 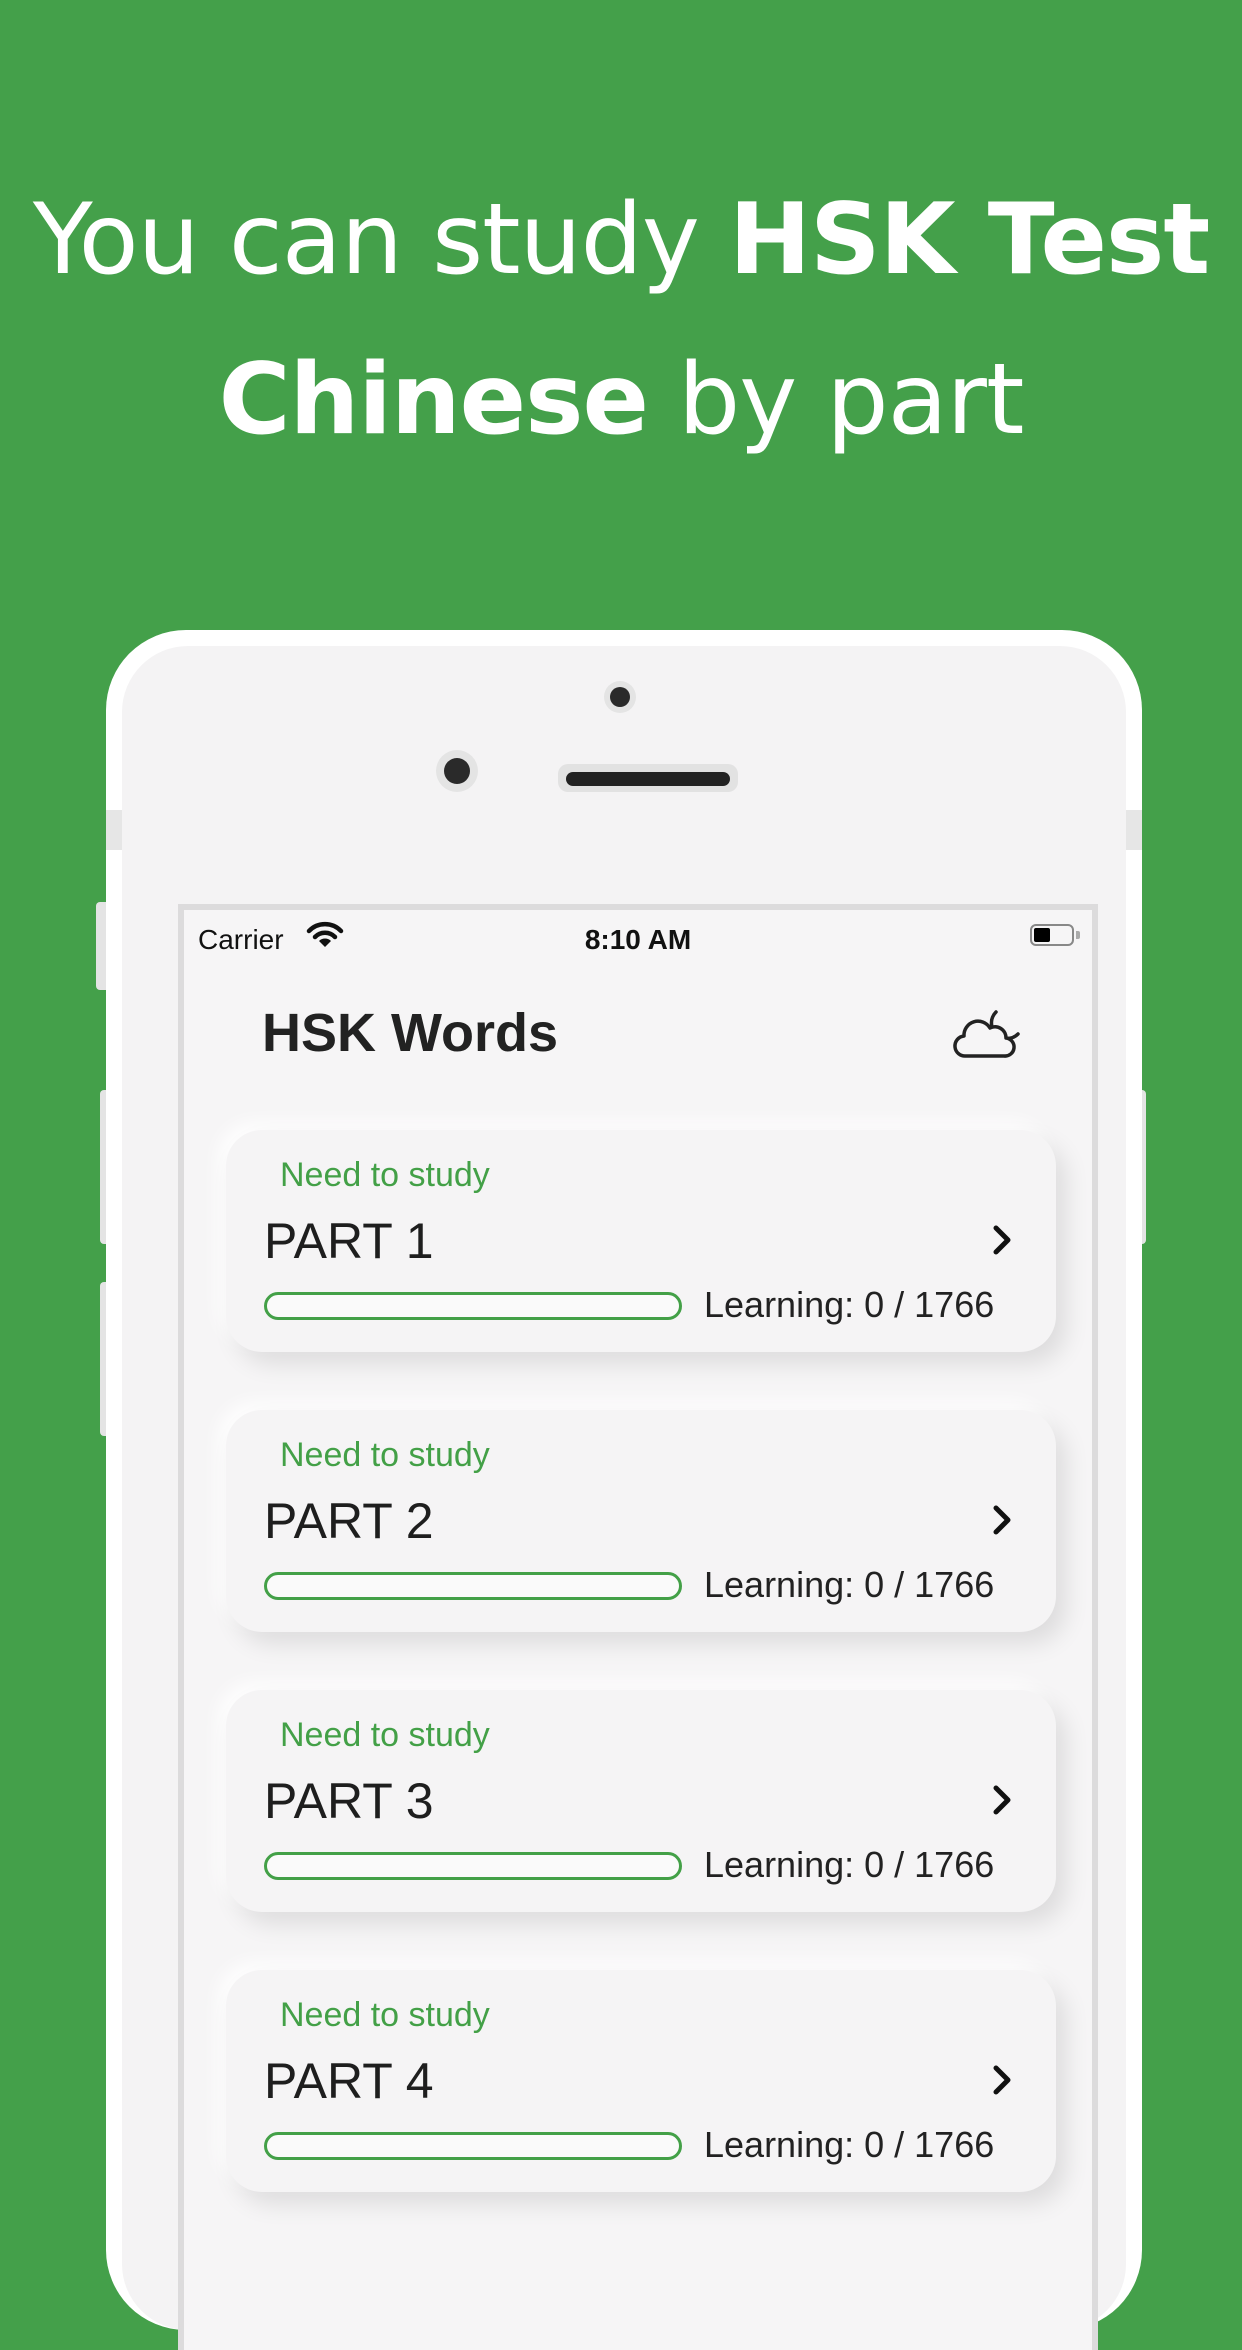 I want to click on promo-line-2-light: by part, so click(x=835, y=400).